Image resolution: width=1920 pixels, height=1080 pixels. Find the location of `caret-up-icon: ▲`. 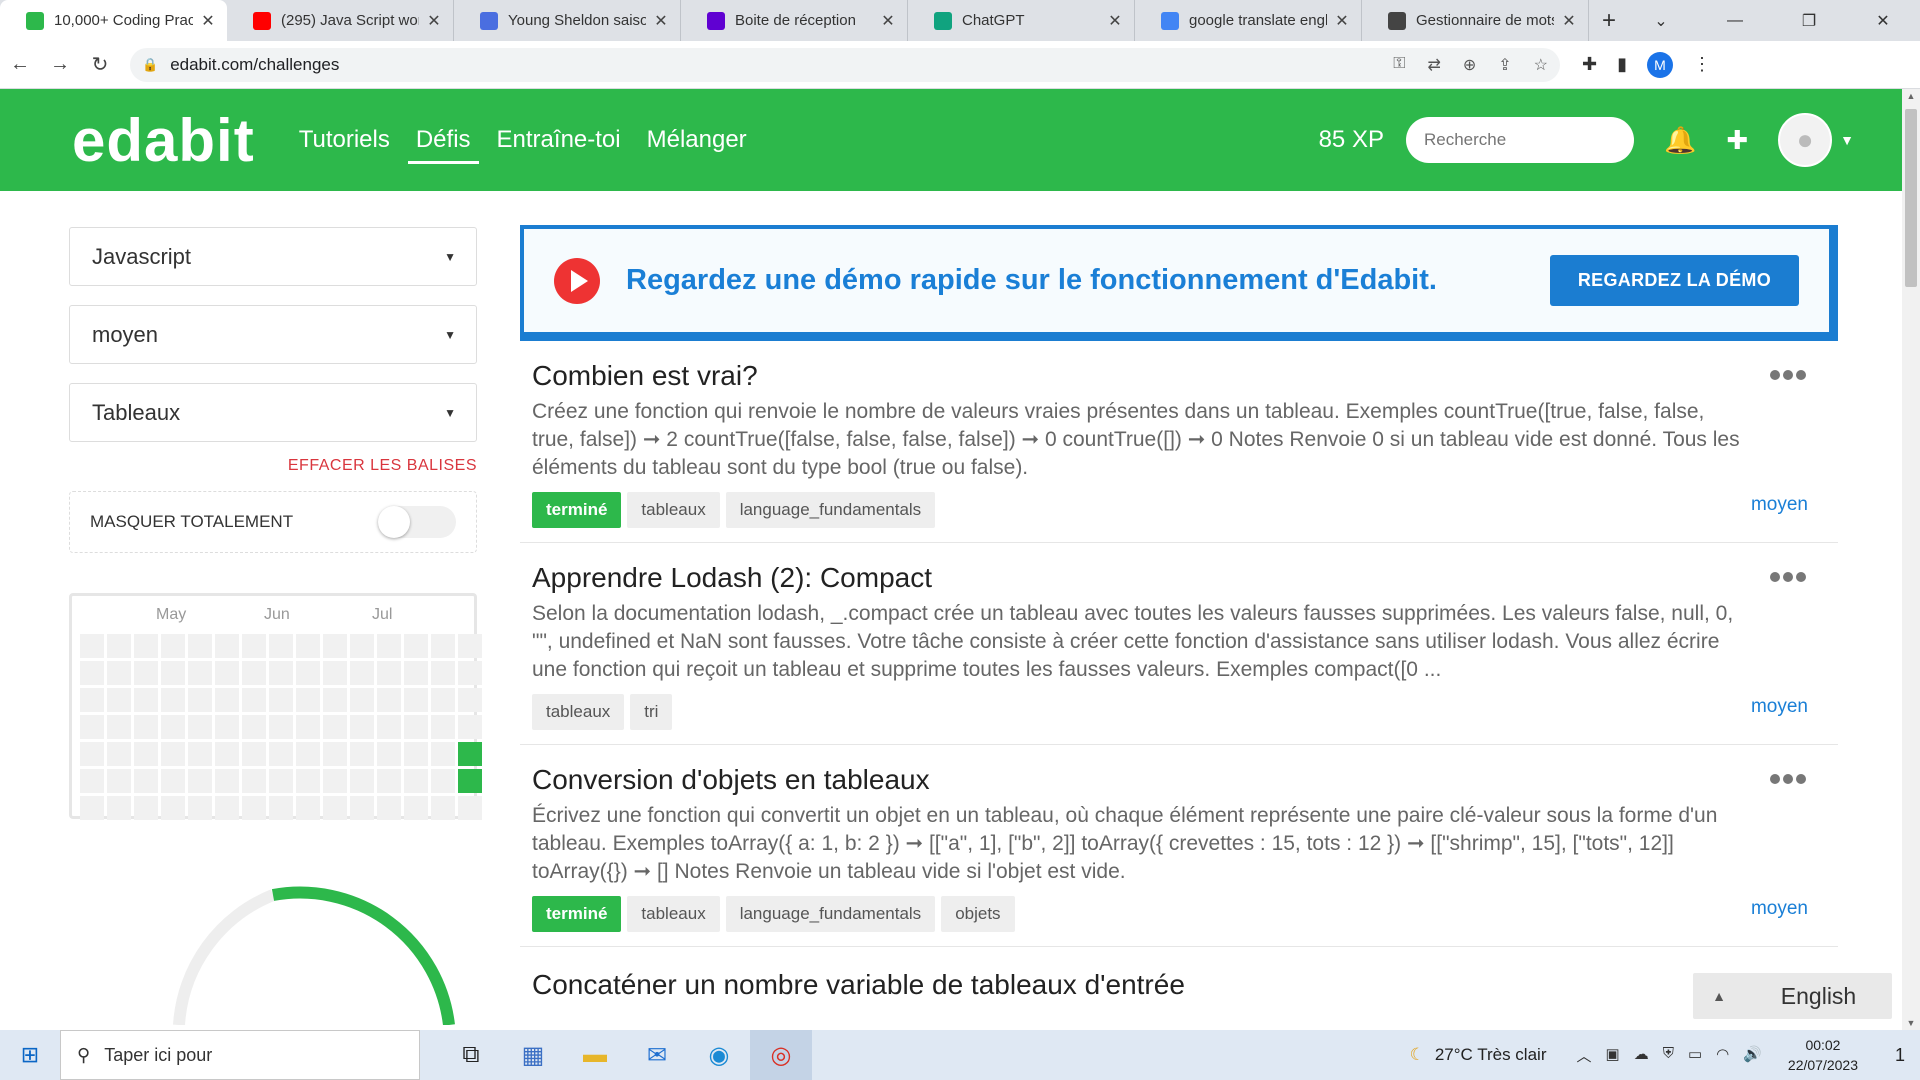

caret-up-icon: ▲ is located at coordinates (1719, 996).